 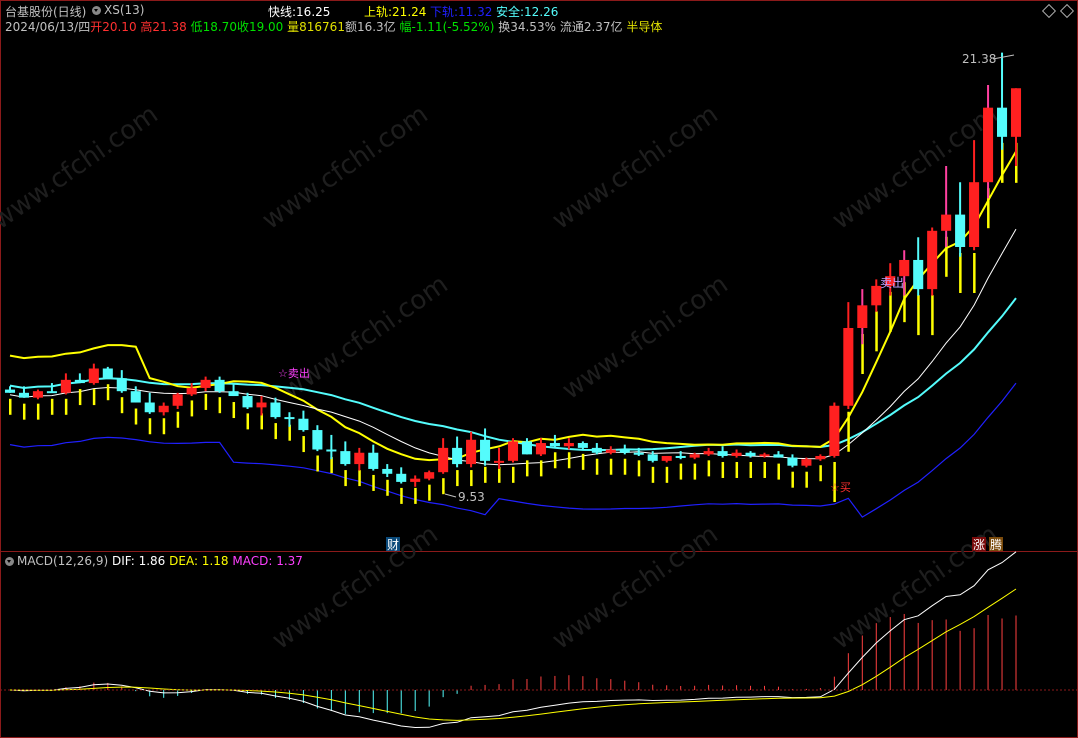 What do you see at coordinates (294, 373) in the screenshot?
I see `sell-signal-small: ☆卖出` at bounding box center [294, 373].